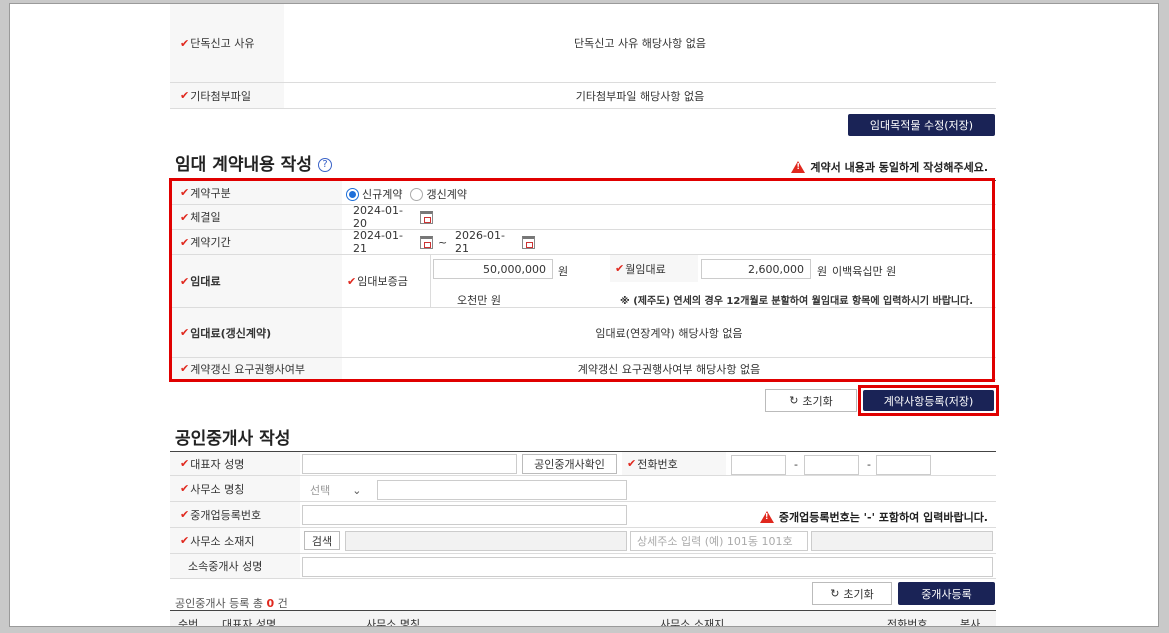  What do you see at coordinates (226, 515) in the screenshot?
I see `reg-no-label-text: 중개업등록번호` at bounding box center [226, 515].